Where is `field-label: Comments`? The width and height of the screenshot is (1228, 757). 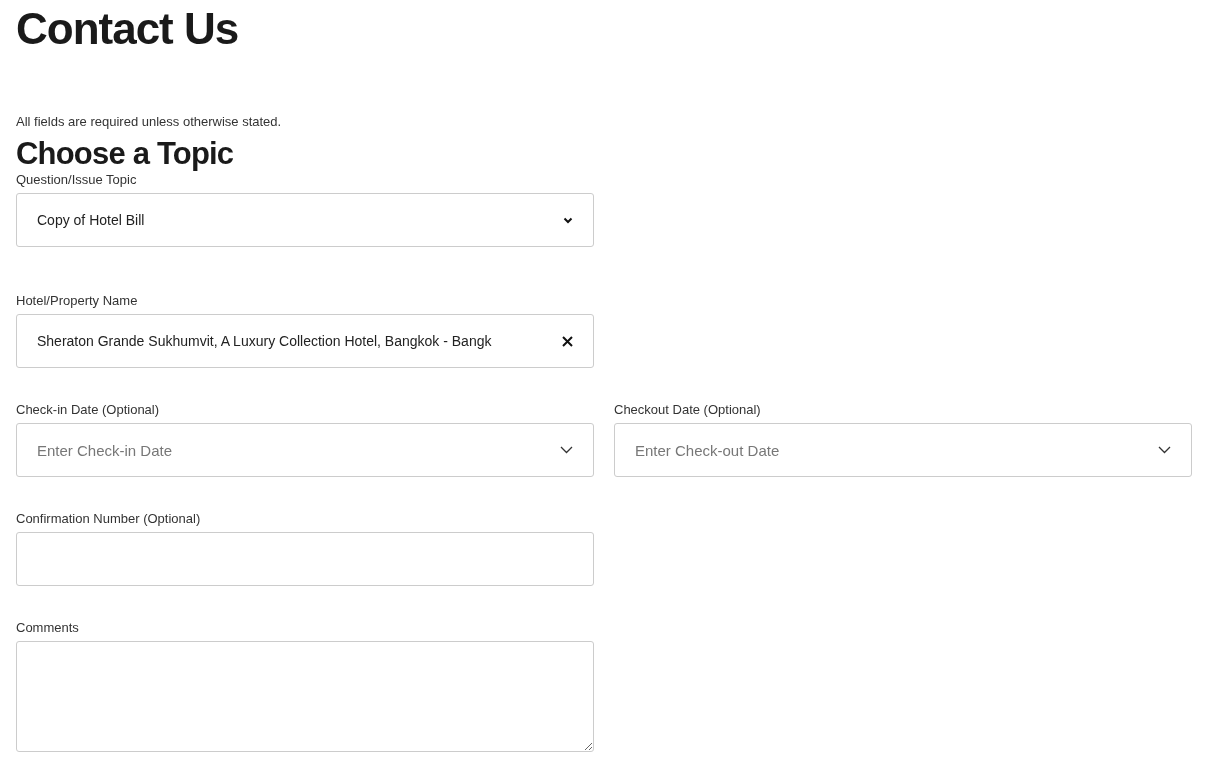
field-label: Comments is located at coordinates (48, 628).